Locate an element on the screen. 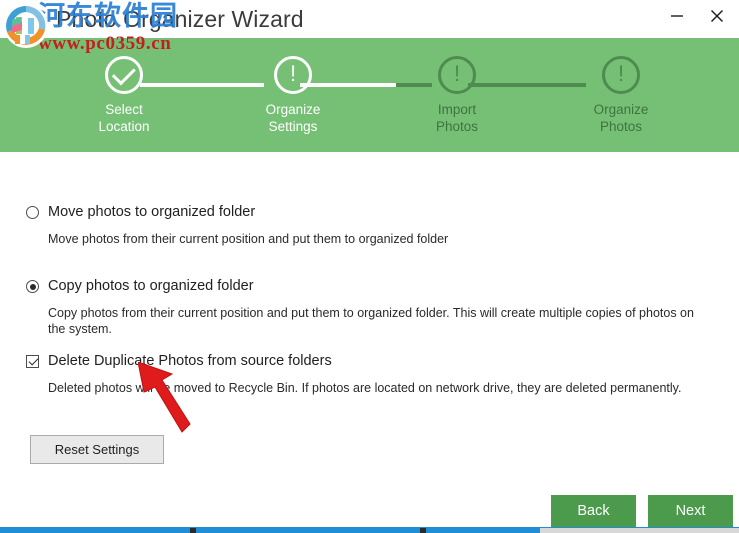  minimize-button is located at coordinates (677, 16).